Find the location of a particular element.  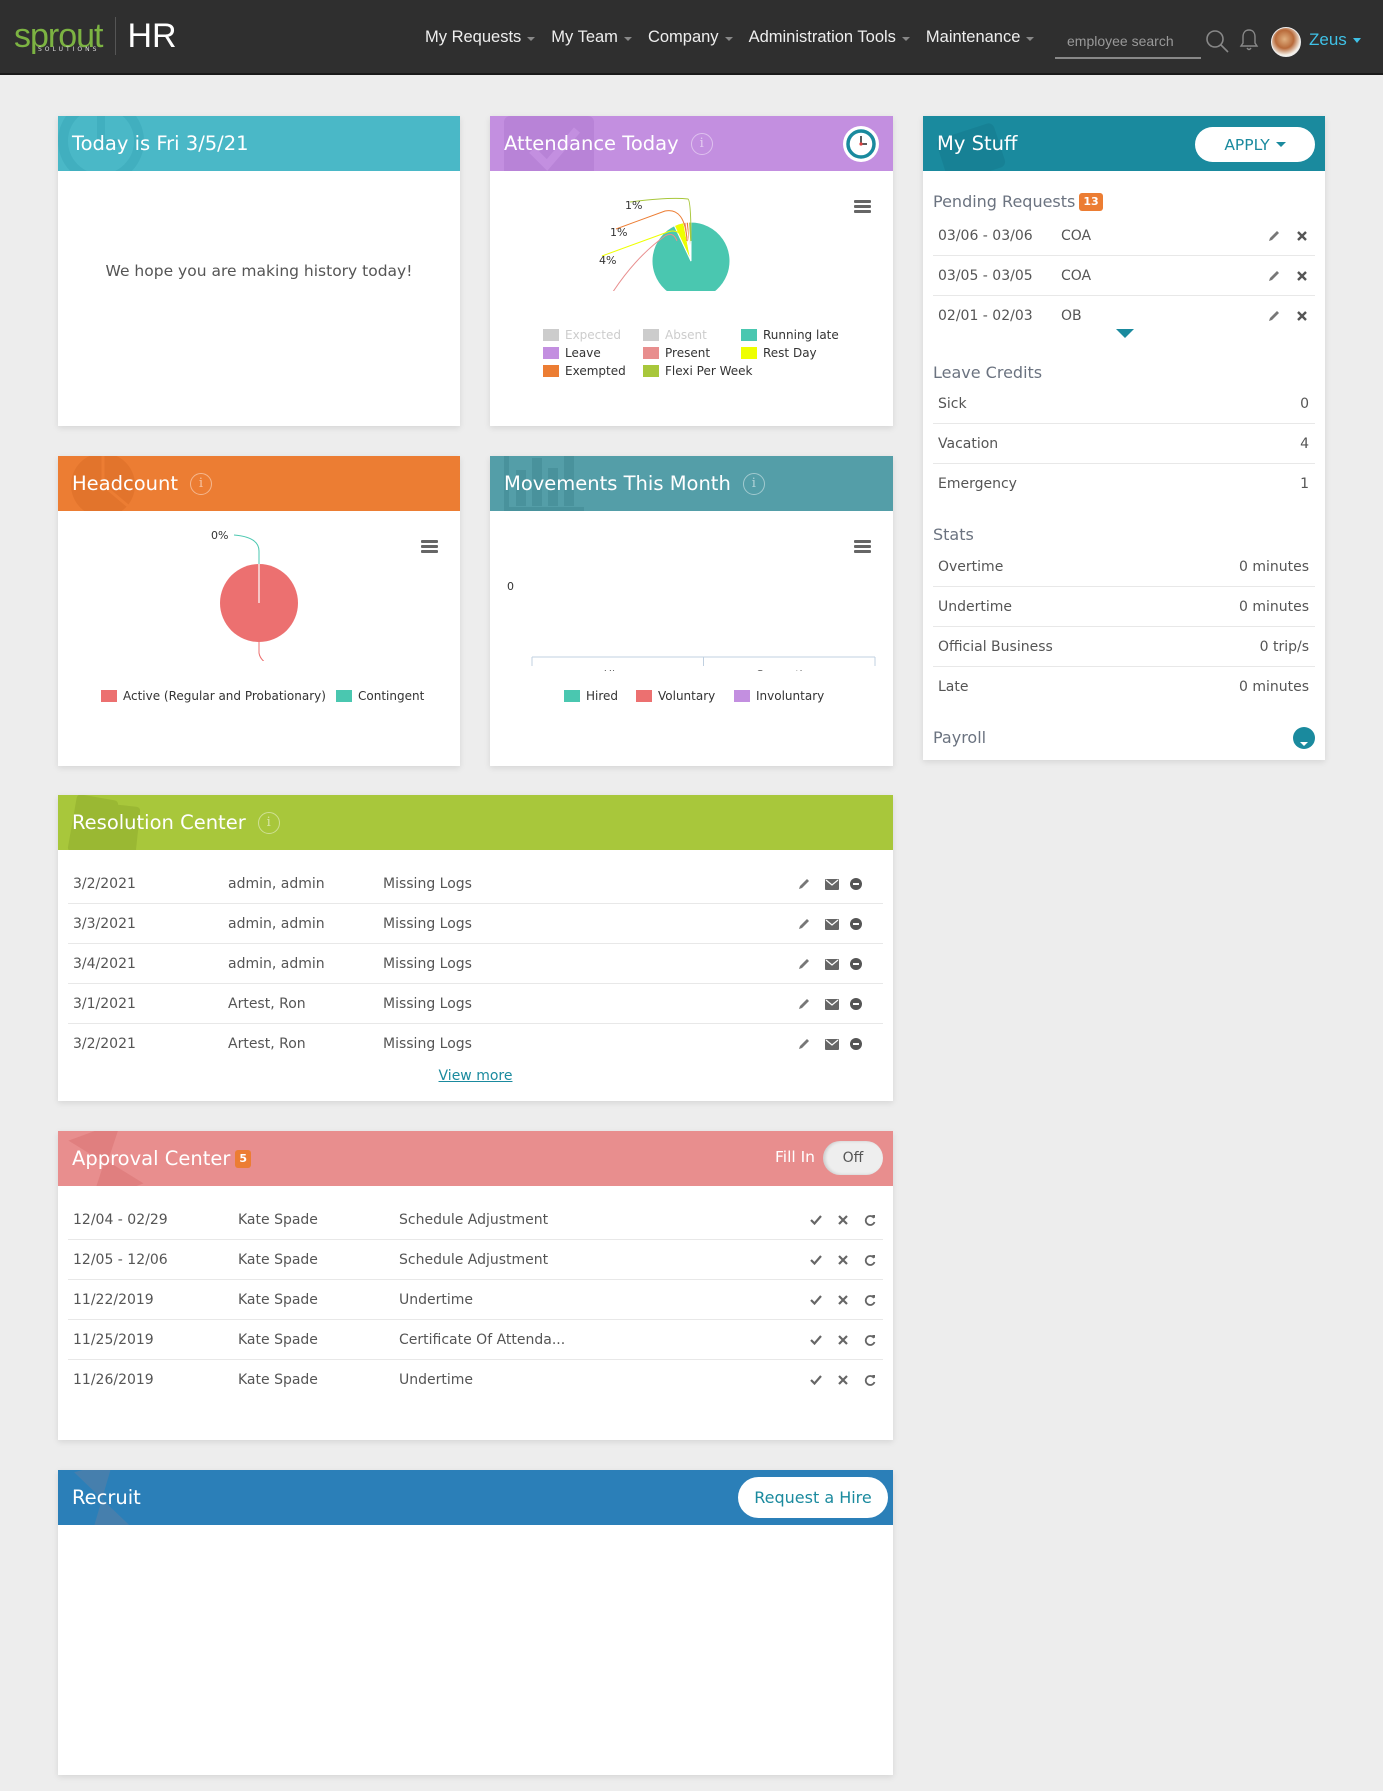

attendance-title: Attendance Today is located at coordinates (591, 143).